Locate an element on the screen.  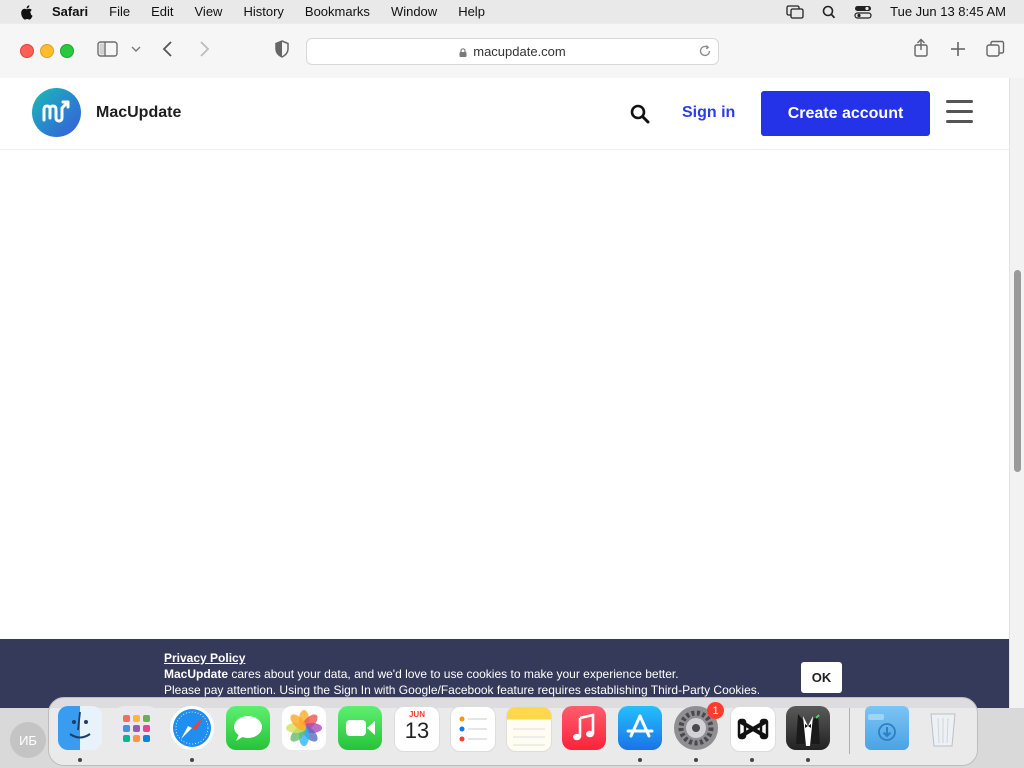
forward-icon is located at coordinates (204, 49).